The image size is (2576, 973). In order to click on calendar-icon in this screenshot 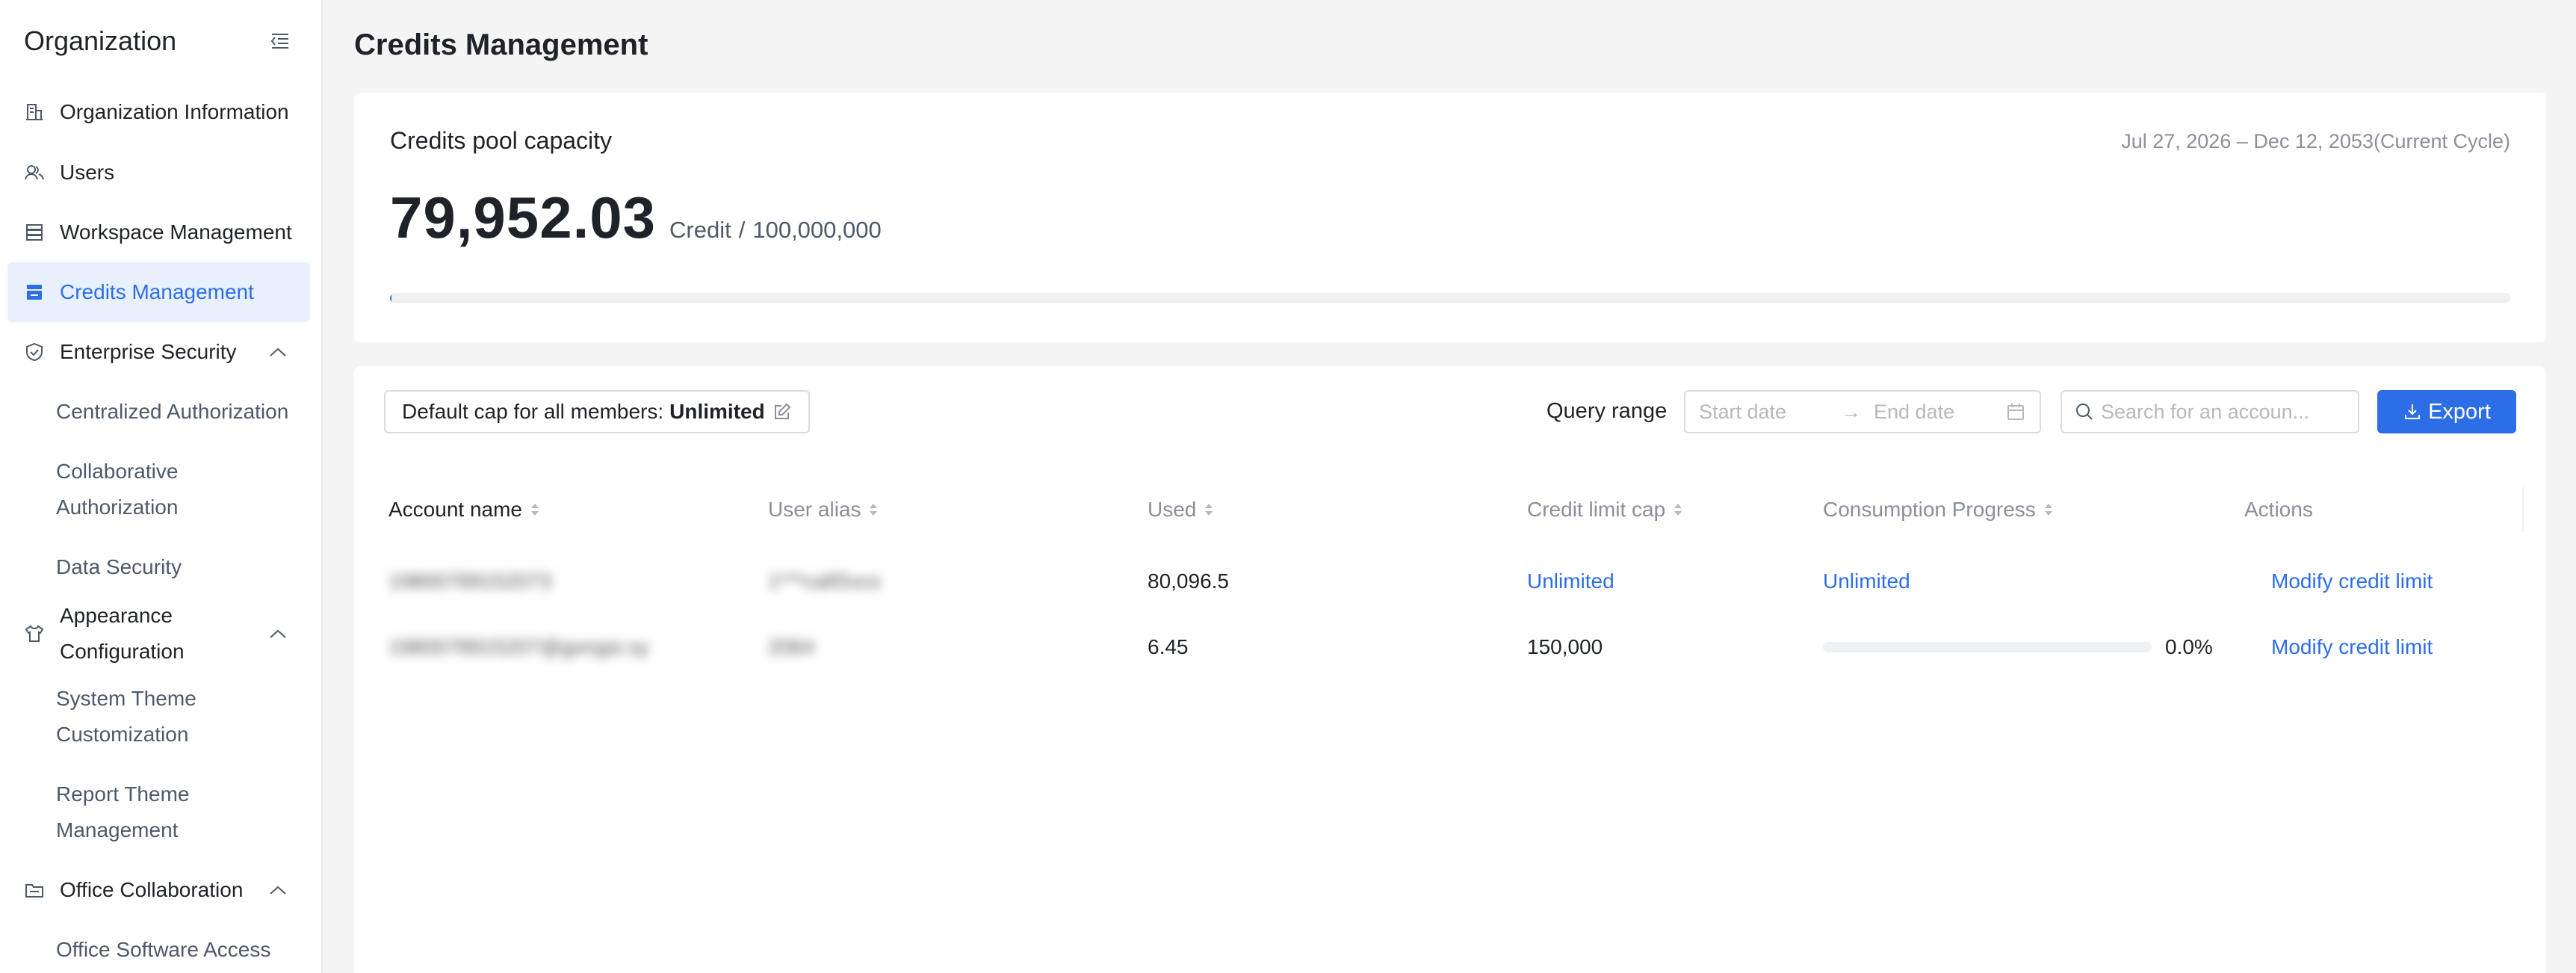, I will do `click(2015, 412)`.